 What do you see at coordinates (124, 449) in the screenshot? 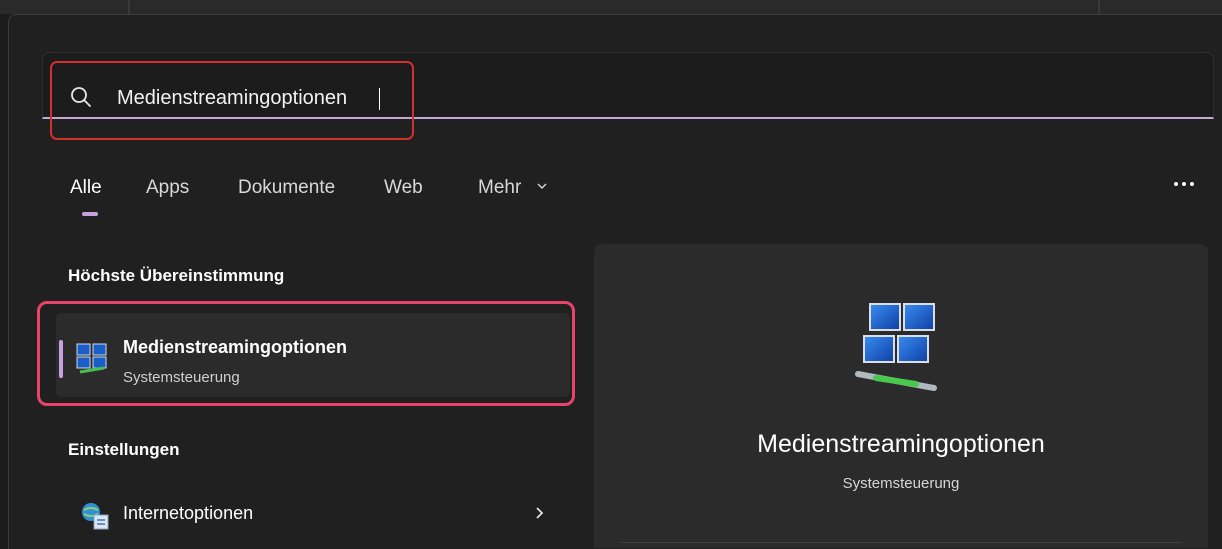
I see `settings-heading: Einstellungen` at bounding box center [124, 449].